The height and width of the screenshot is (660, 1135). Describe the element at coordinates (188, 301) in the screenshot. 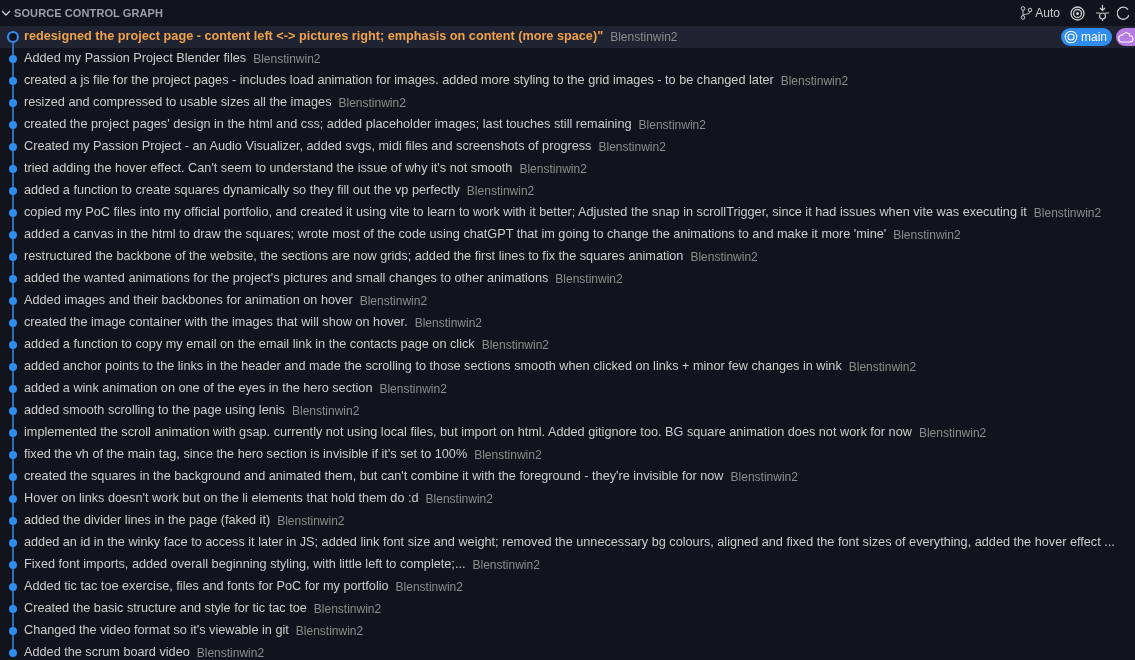

I see `commit-message: Added images and their backbones for animation on hover` at that location.